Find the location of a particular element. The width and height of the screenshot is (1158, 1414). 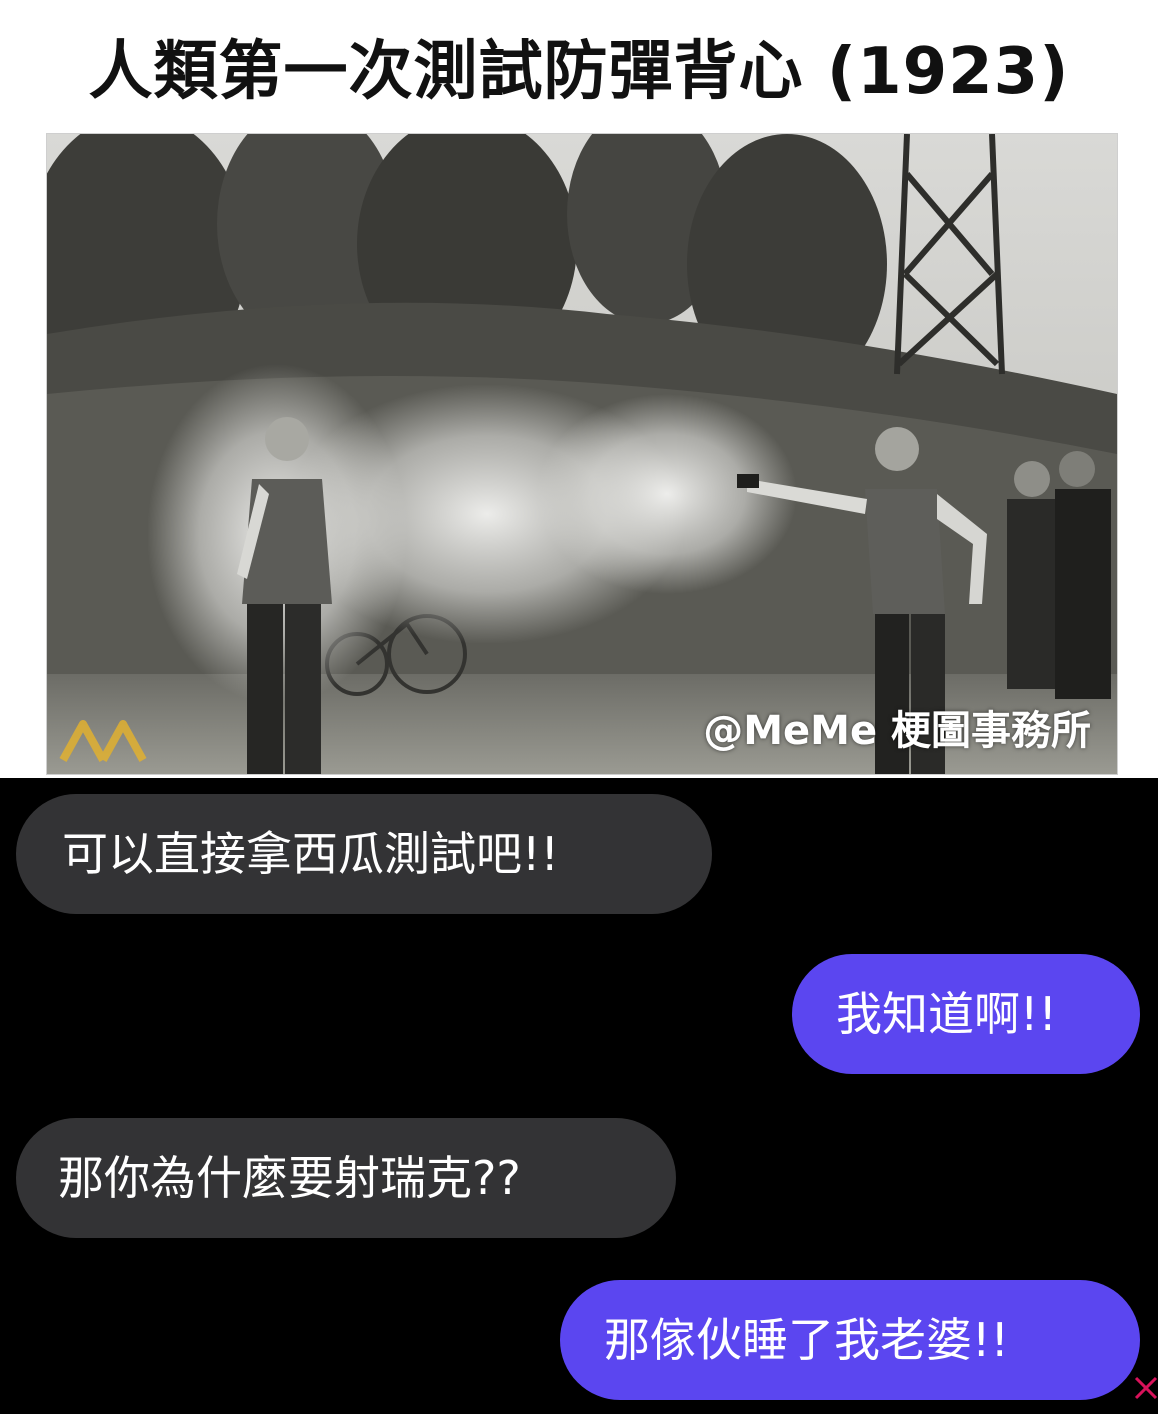

message-bubble-outgoing: 那傢伙睡了我老婆!! is located at coordinates (850, 1340).